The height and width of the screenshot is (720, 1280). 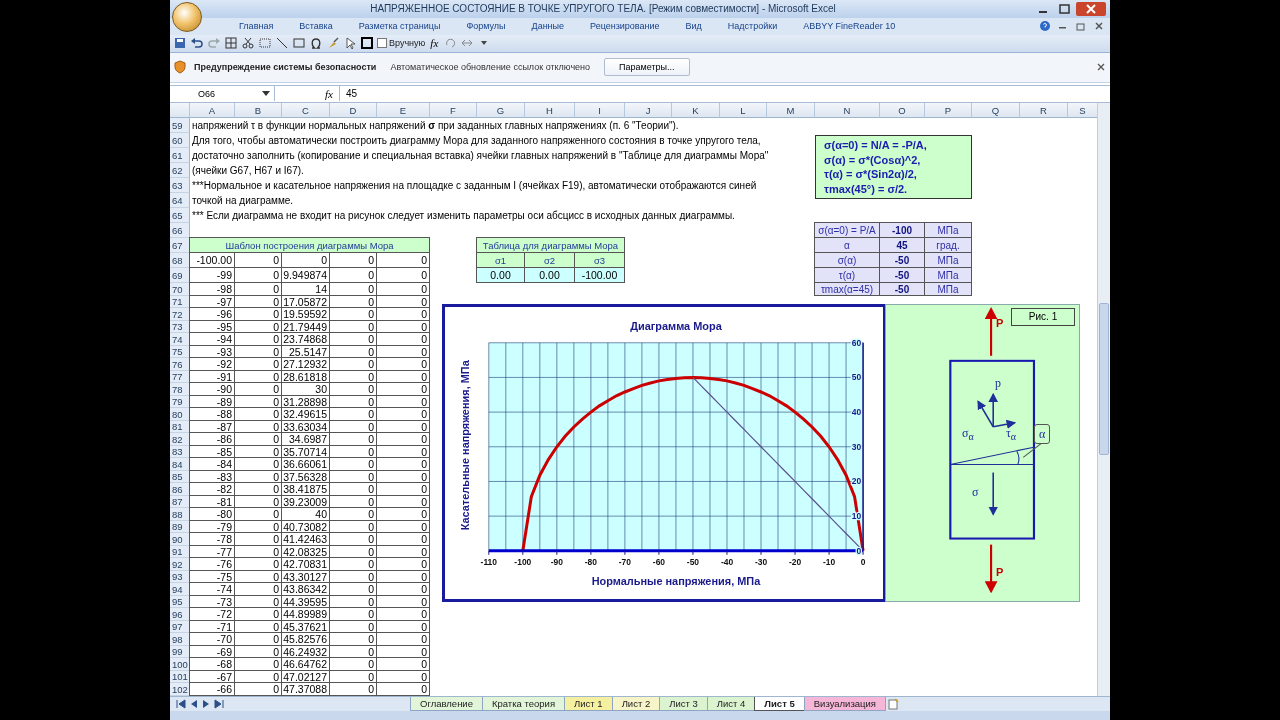 I want to click on ribbon-tab: Главная, so click(x=256, y=26).